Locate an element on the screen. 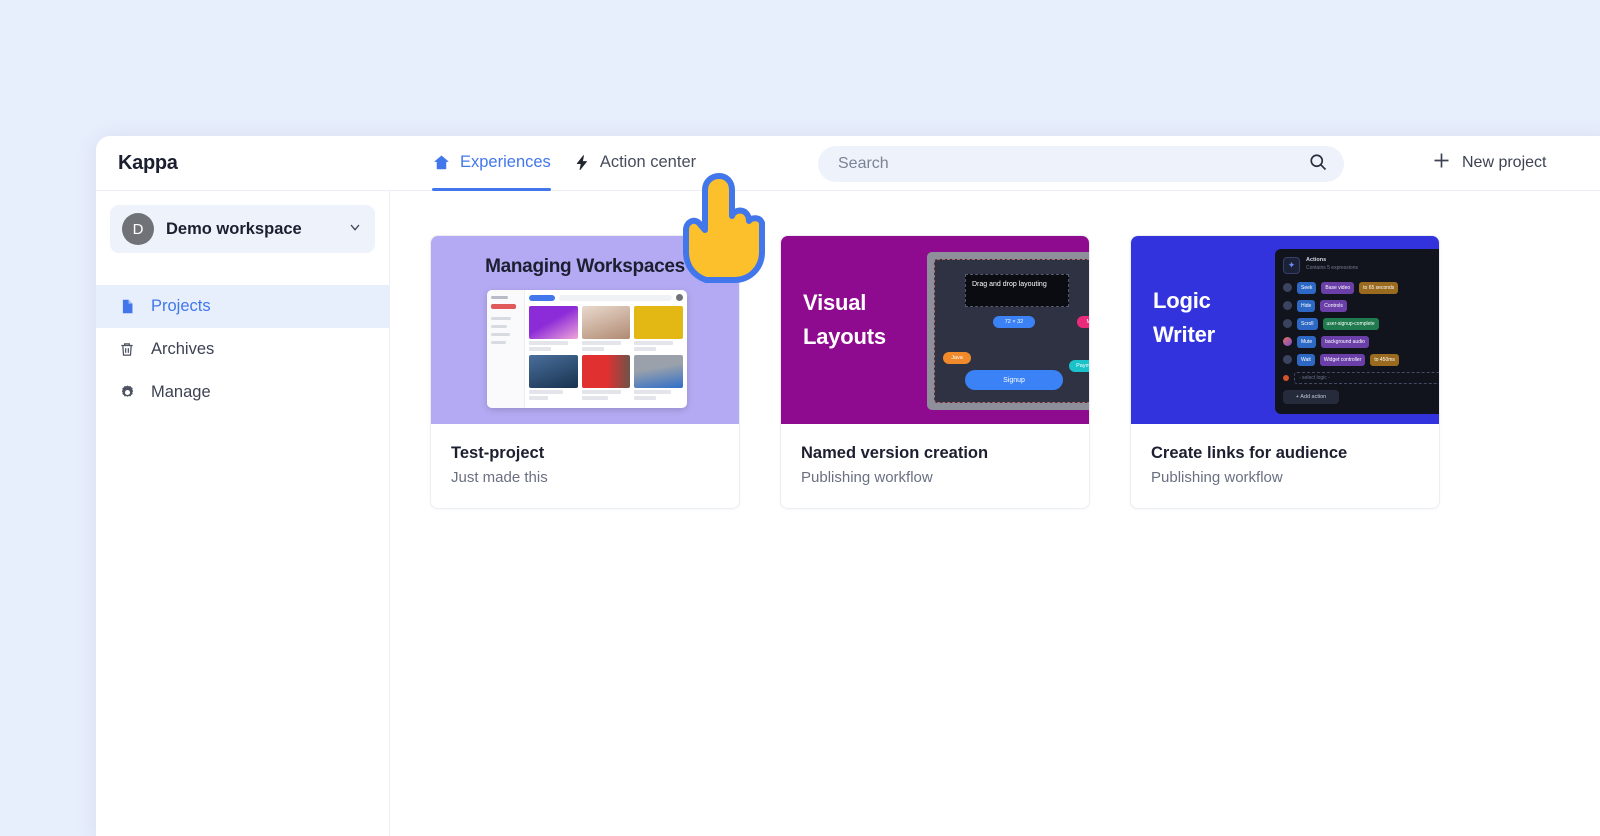 This screenshot has width=1600, height=836. chevron-down-icon is located at coordinates (355, 229).